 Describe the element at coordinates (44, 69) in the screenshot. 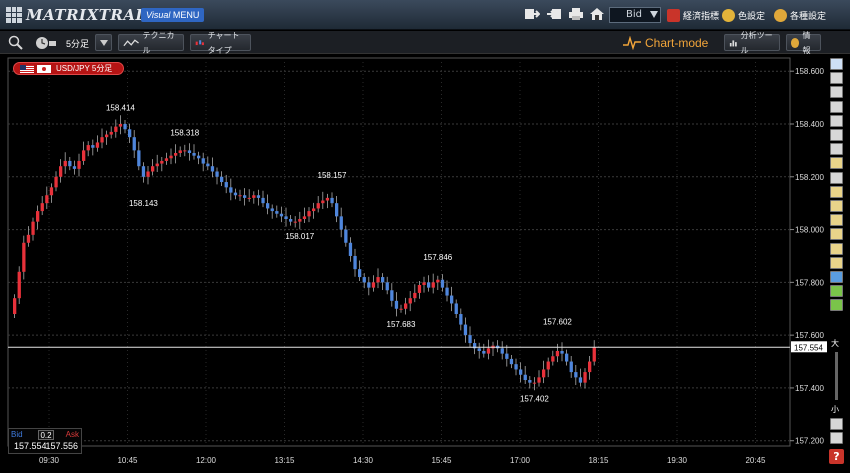

I see `jp-flag-icon` at that location.